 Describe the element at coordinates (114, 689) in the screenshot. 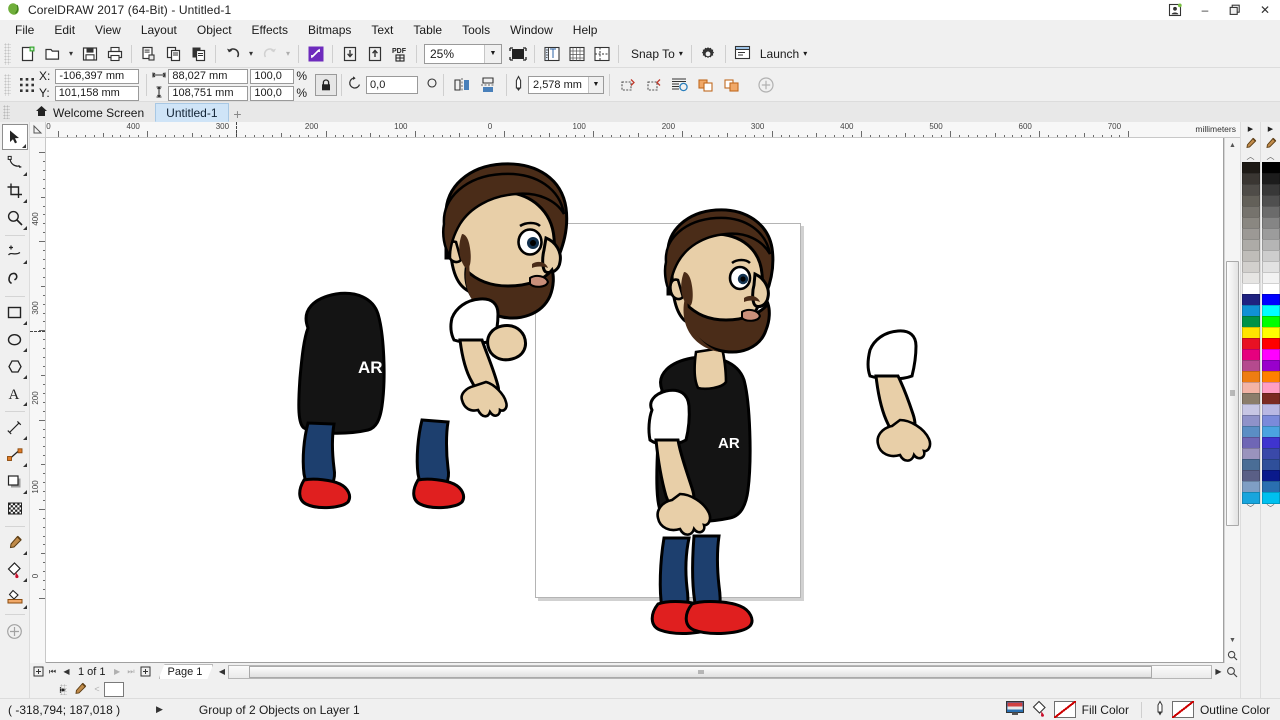

I see `palette-white-swatch` at that location.